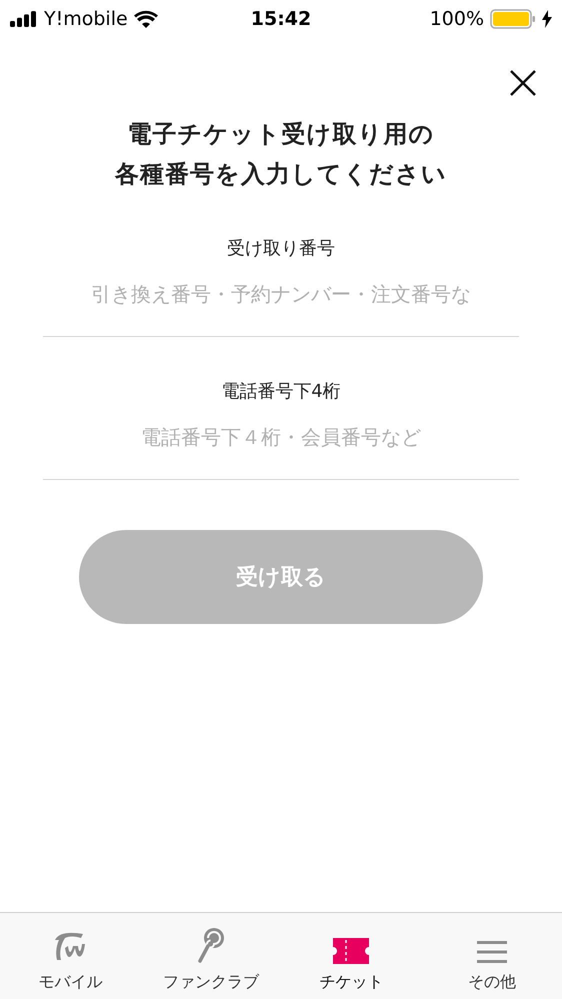 The width and height of the screenshot is (562, 999). What do you see at coordinates (491, 952) in the screenshot?
I see `menu-icon` at bounding box center [491, 952].